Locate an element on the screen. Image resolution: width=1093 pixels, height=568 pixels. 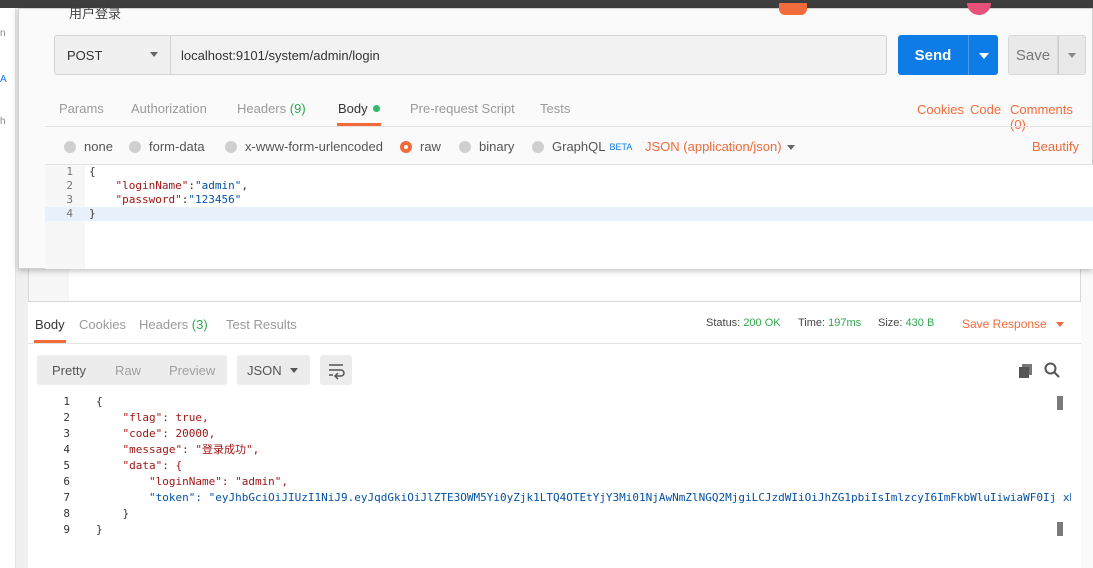
headers-count: (9) is located at coordinates (297, 108).